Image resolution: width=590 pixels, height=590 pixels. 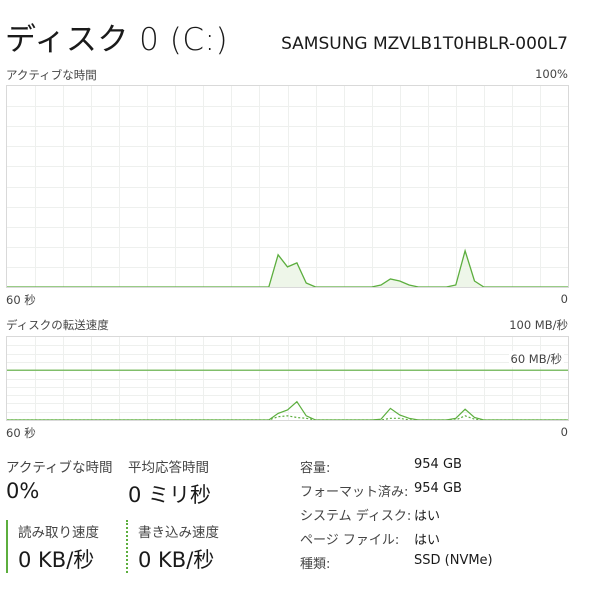 What do you see at coordinates (58, 533) in the screenshot?
I see `read-speed-stat-label: 読み取り速度` at bounding box center [58, 533].